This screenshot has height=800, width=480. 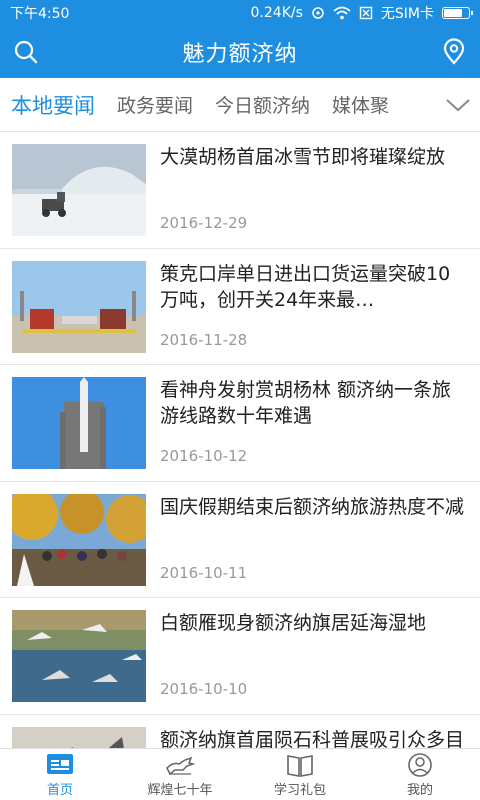 What do you see at coordinates (318, 13) in the screenshot?
I see `signal-icon` at bounding box center [318, 13].